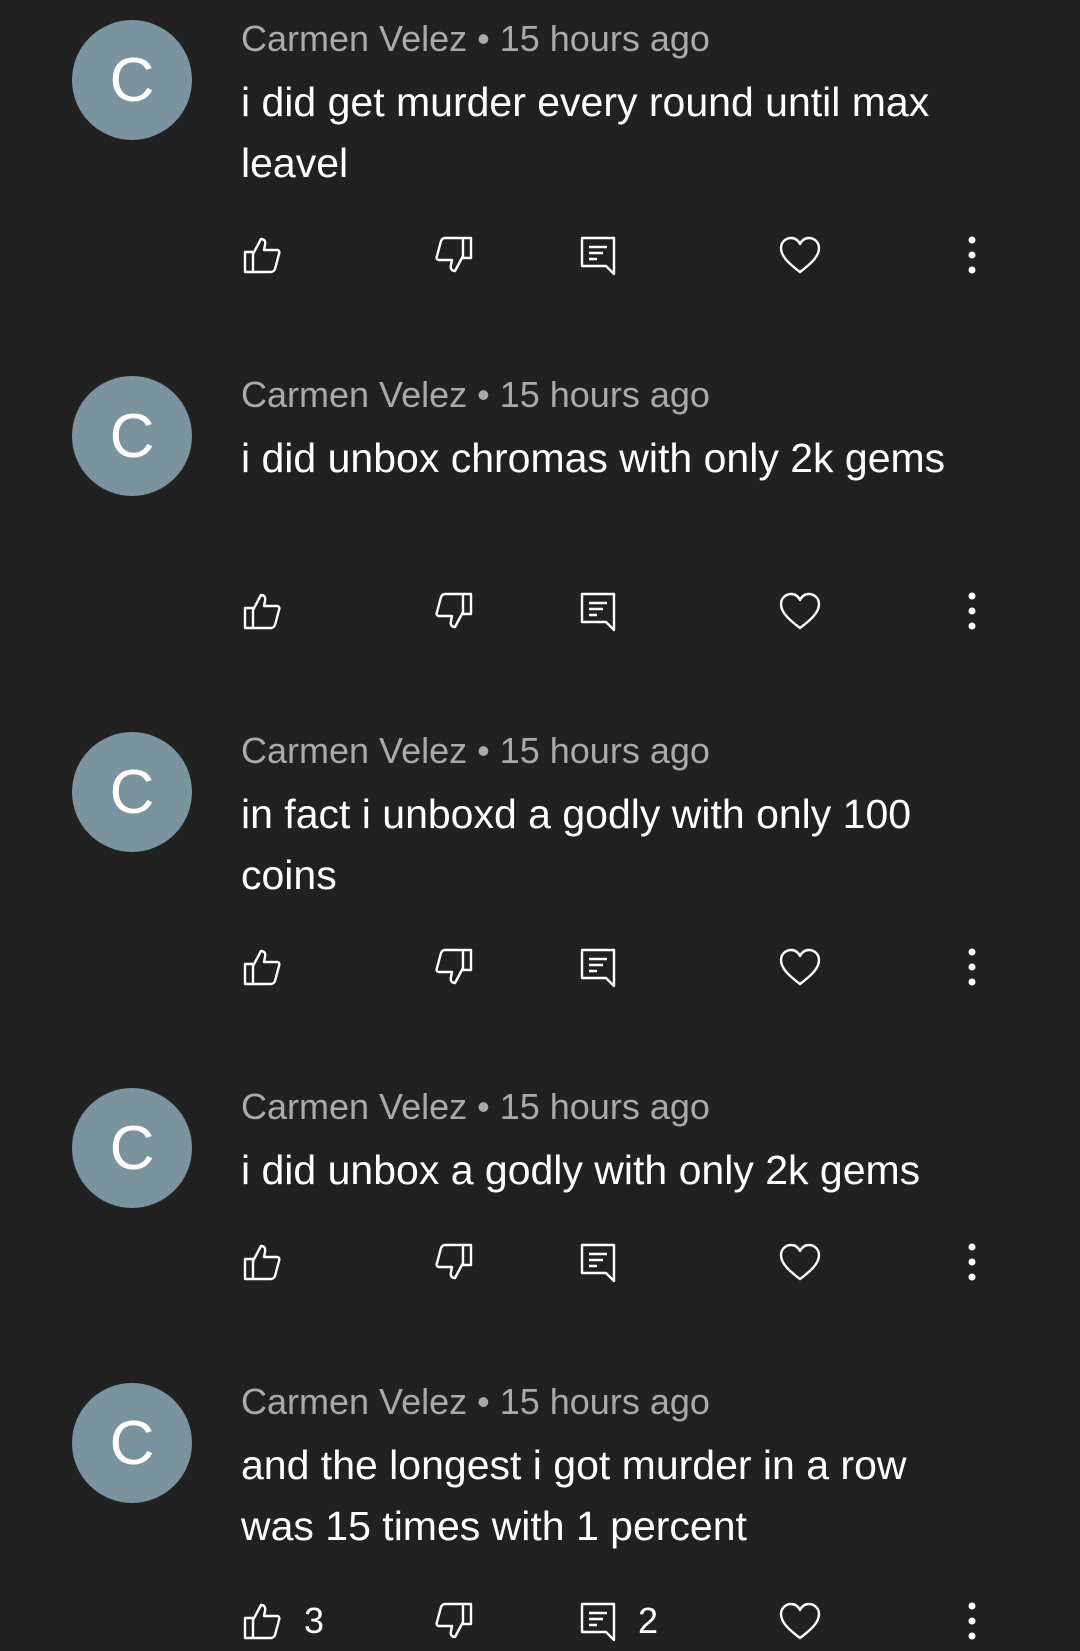 The height and width of the screenshot is (1651, 1080). I want to click on reply-count: 2, so click(648, 1620).